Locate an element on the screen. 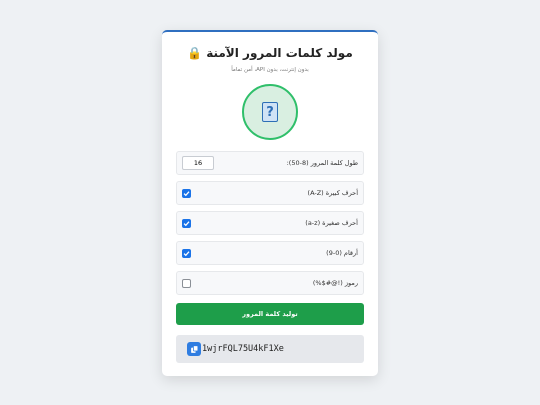  password-text: 1wjrFQL75U4kF1Xe is located at coordinates (243, 349).